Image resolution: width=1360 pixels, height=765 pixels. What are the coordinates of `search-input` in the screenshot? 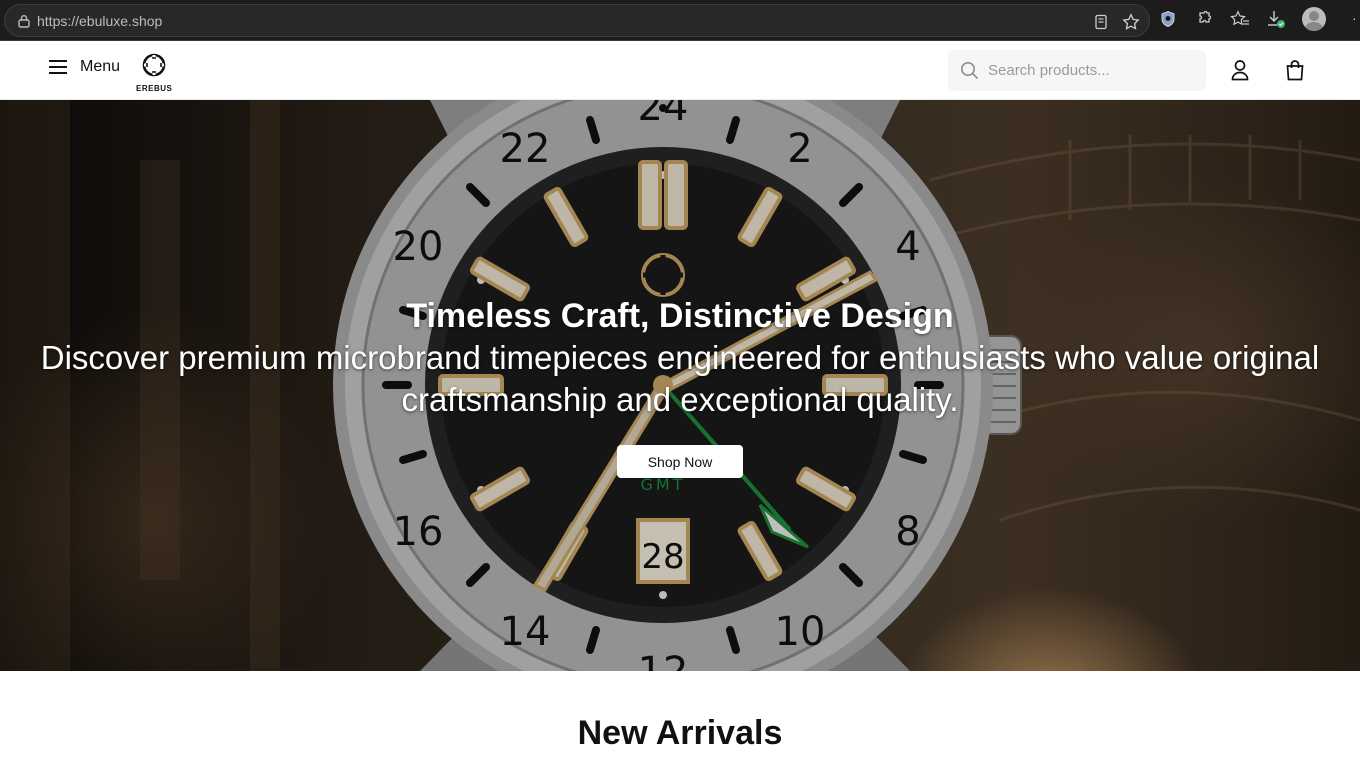 It's located at (1093, 70).